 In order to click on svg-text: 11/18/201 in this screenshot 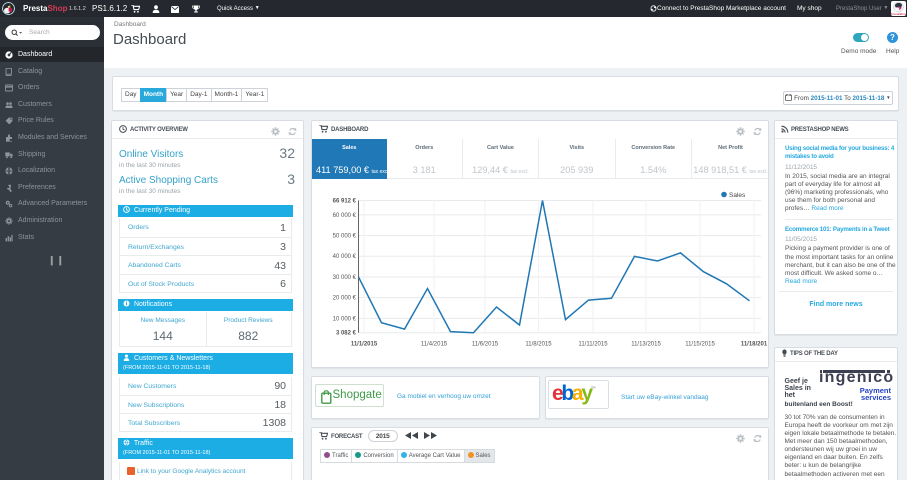, I will do `click(754, 345)`.